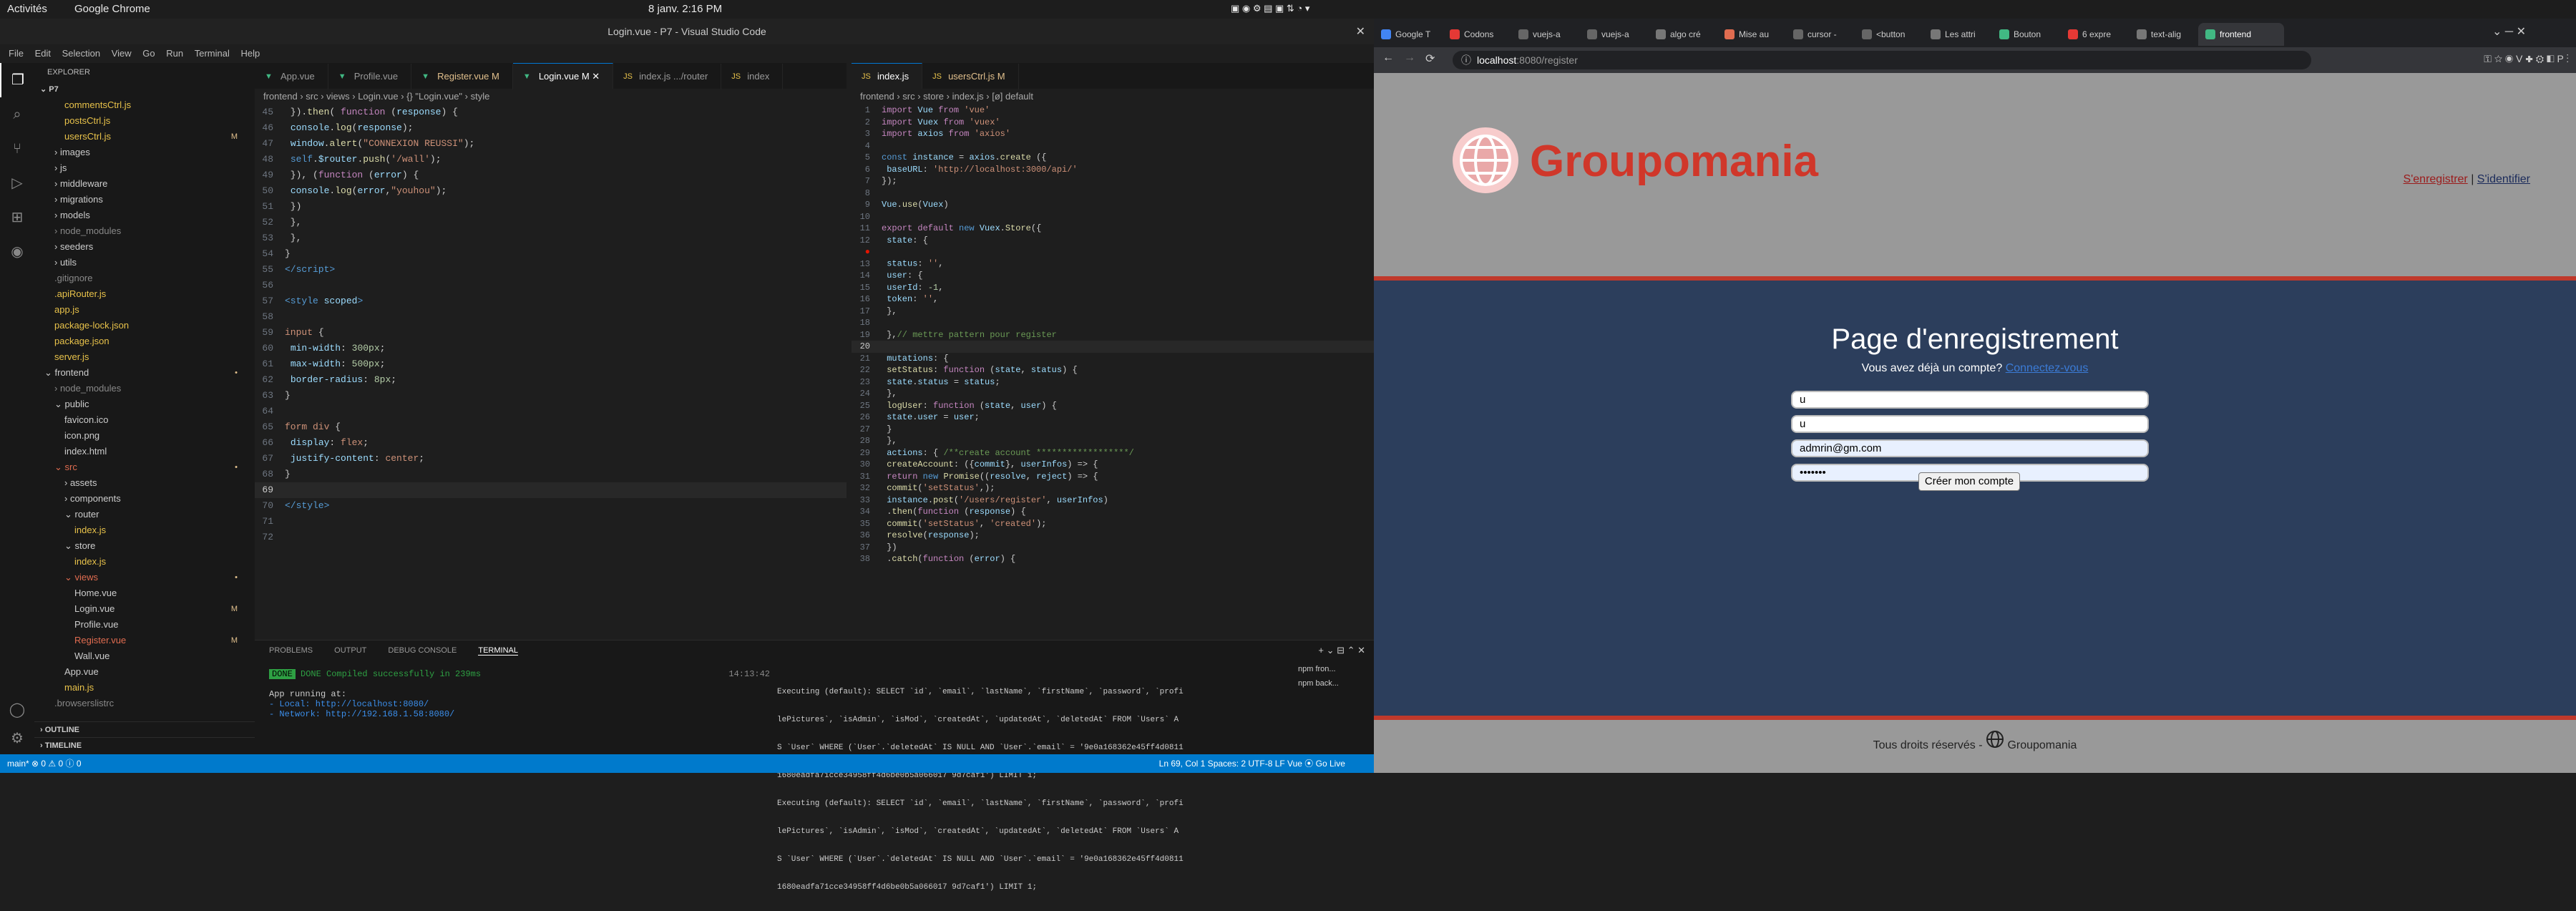  I want to click on source-control-icon: ⑂, so click(17, 149).